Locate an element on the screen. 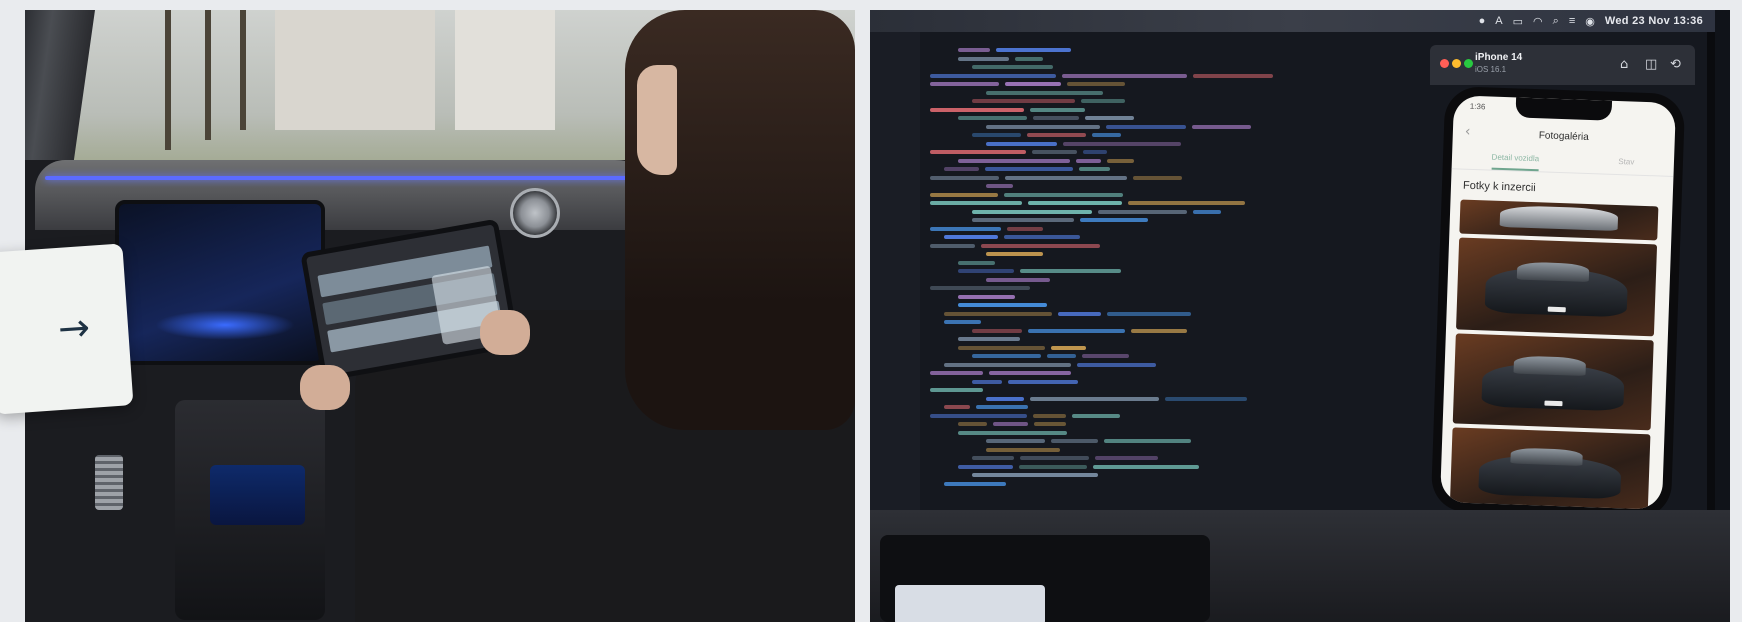 This screenshot has height=622, width=1742. app-icon: ● is located at coordinates (1482, 21).